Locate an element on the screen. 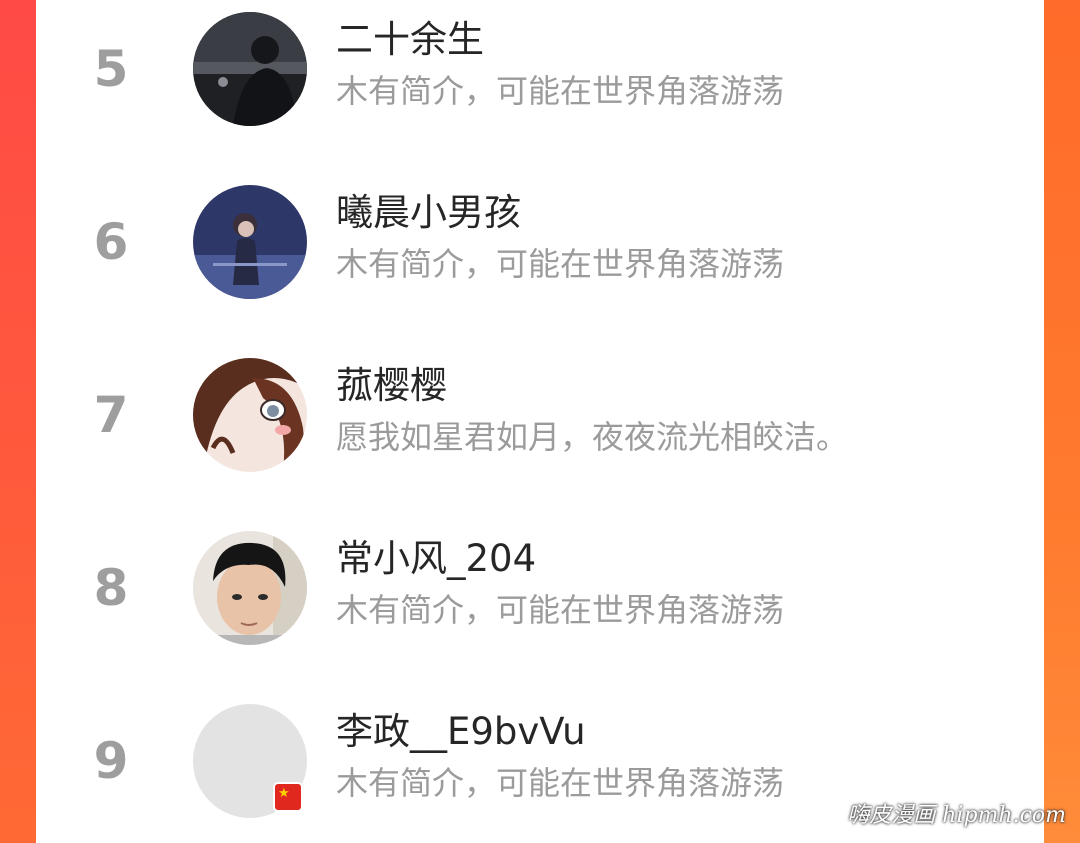 This screenshot has height=843, width=1080. user-name: 李政__E9bvVu is located at coordinates (461, 732).